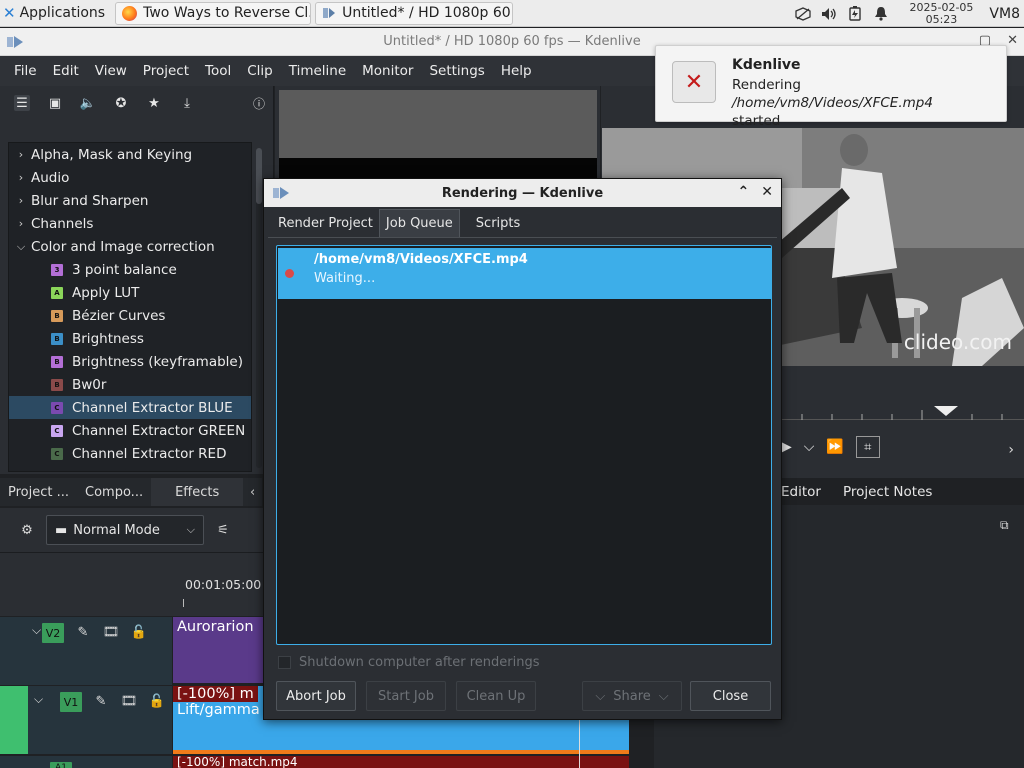  Describe the element at coordinates (1007, 525) in the screenshot. I see `save-icon: ⧉` at that location.